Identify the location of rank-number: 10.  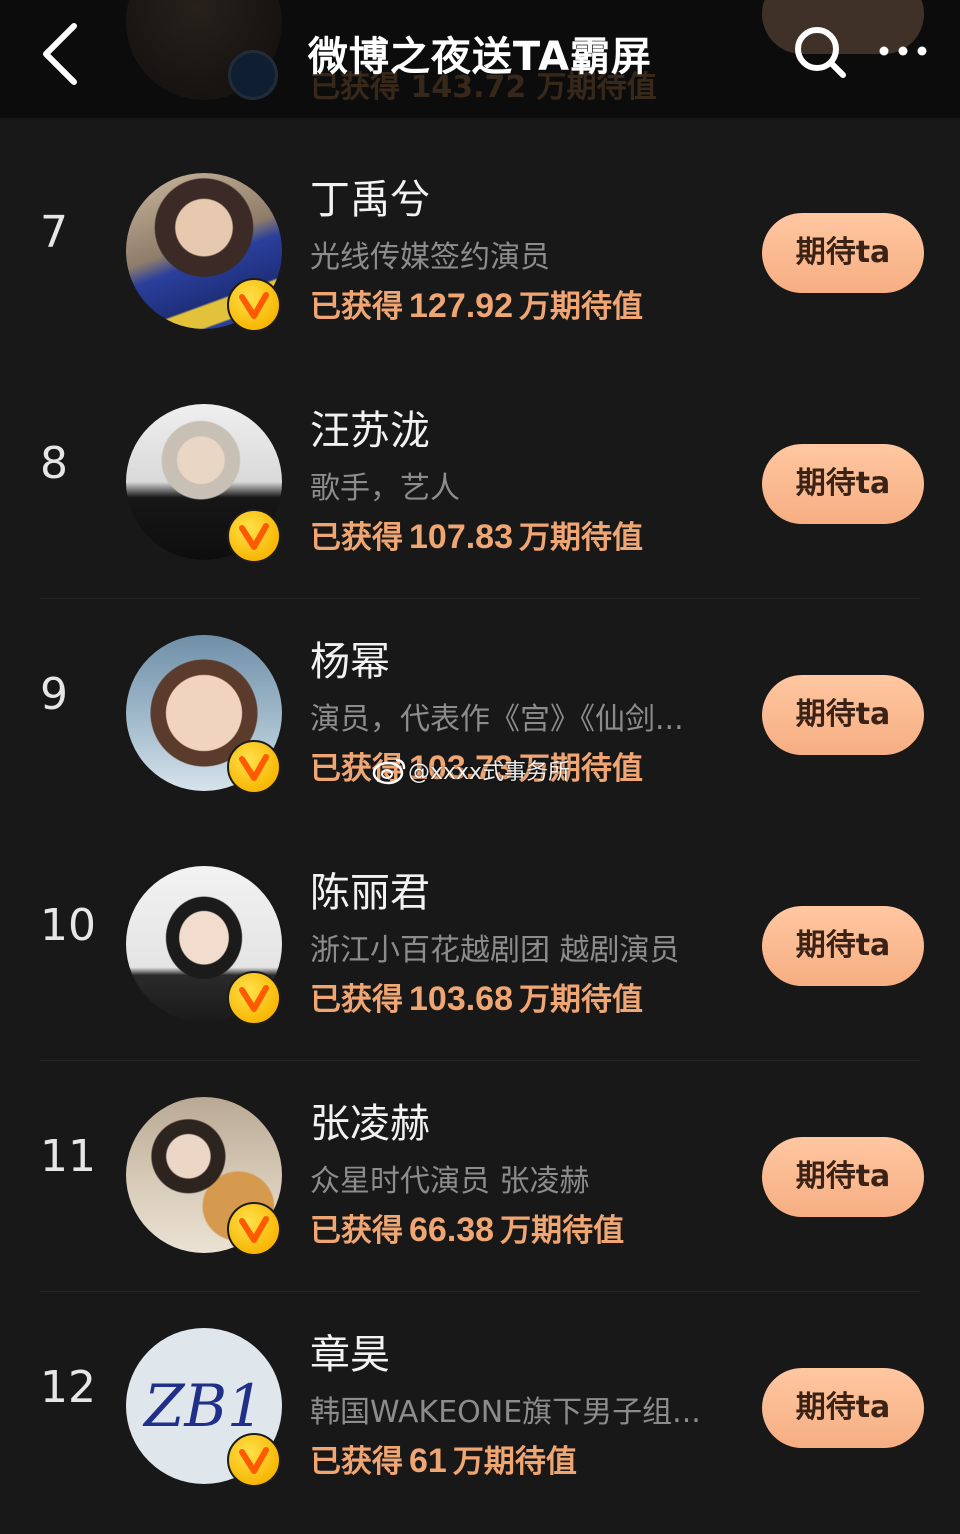
(68, 925).